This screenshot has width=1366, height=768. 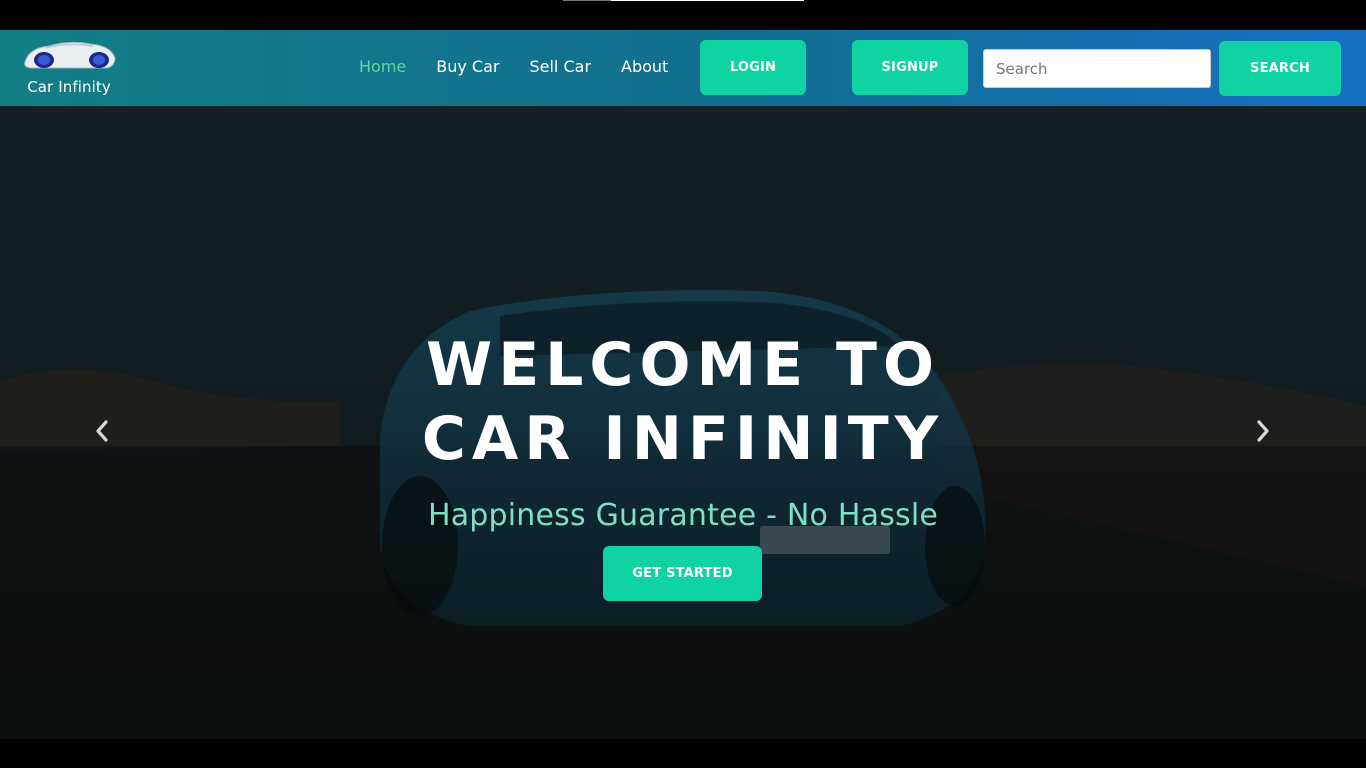 What do you see at coordinates (683, 515) in the screenshot?
I see `hero-subtitle: Happiness Guarantee - No Hassle` at bounding box center [683, 515].